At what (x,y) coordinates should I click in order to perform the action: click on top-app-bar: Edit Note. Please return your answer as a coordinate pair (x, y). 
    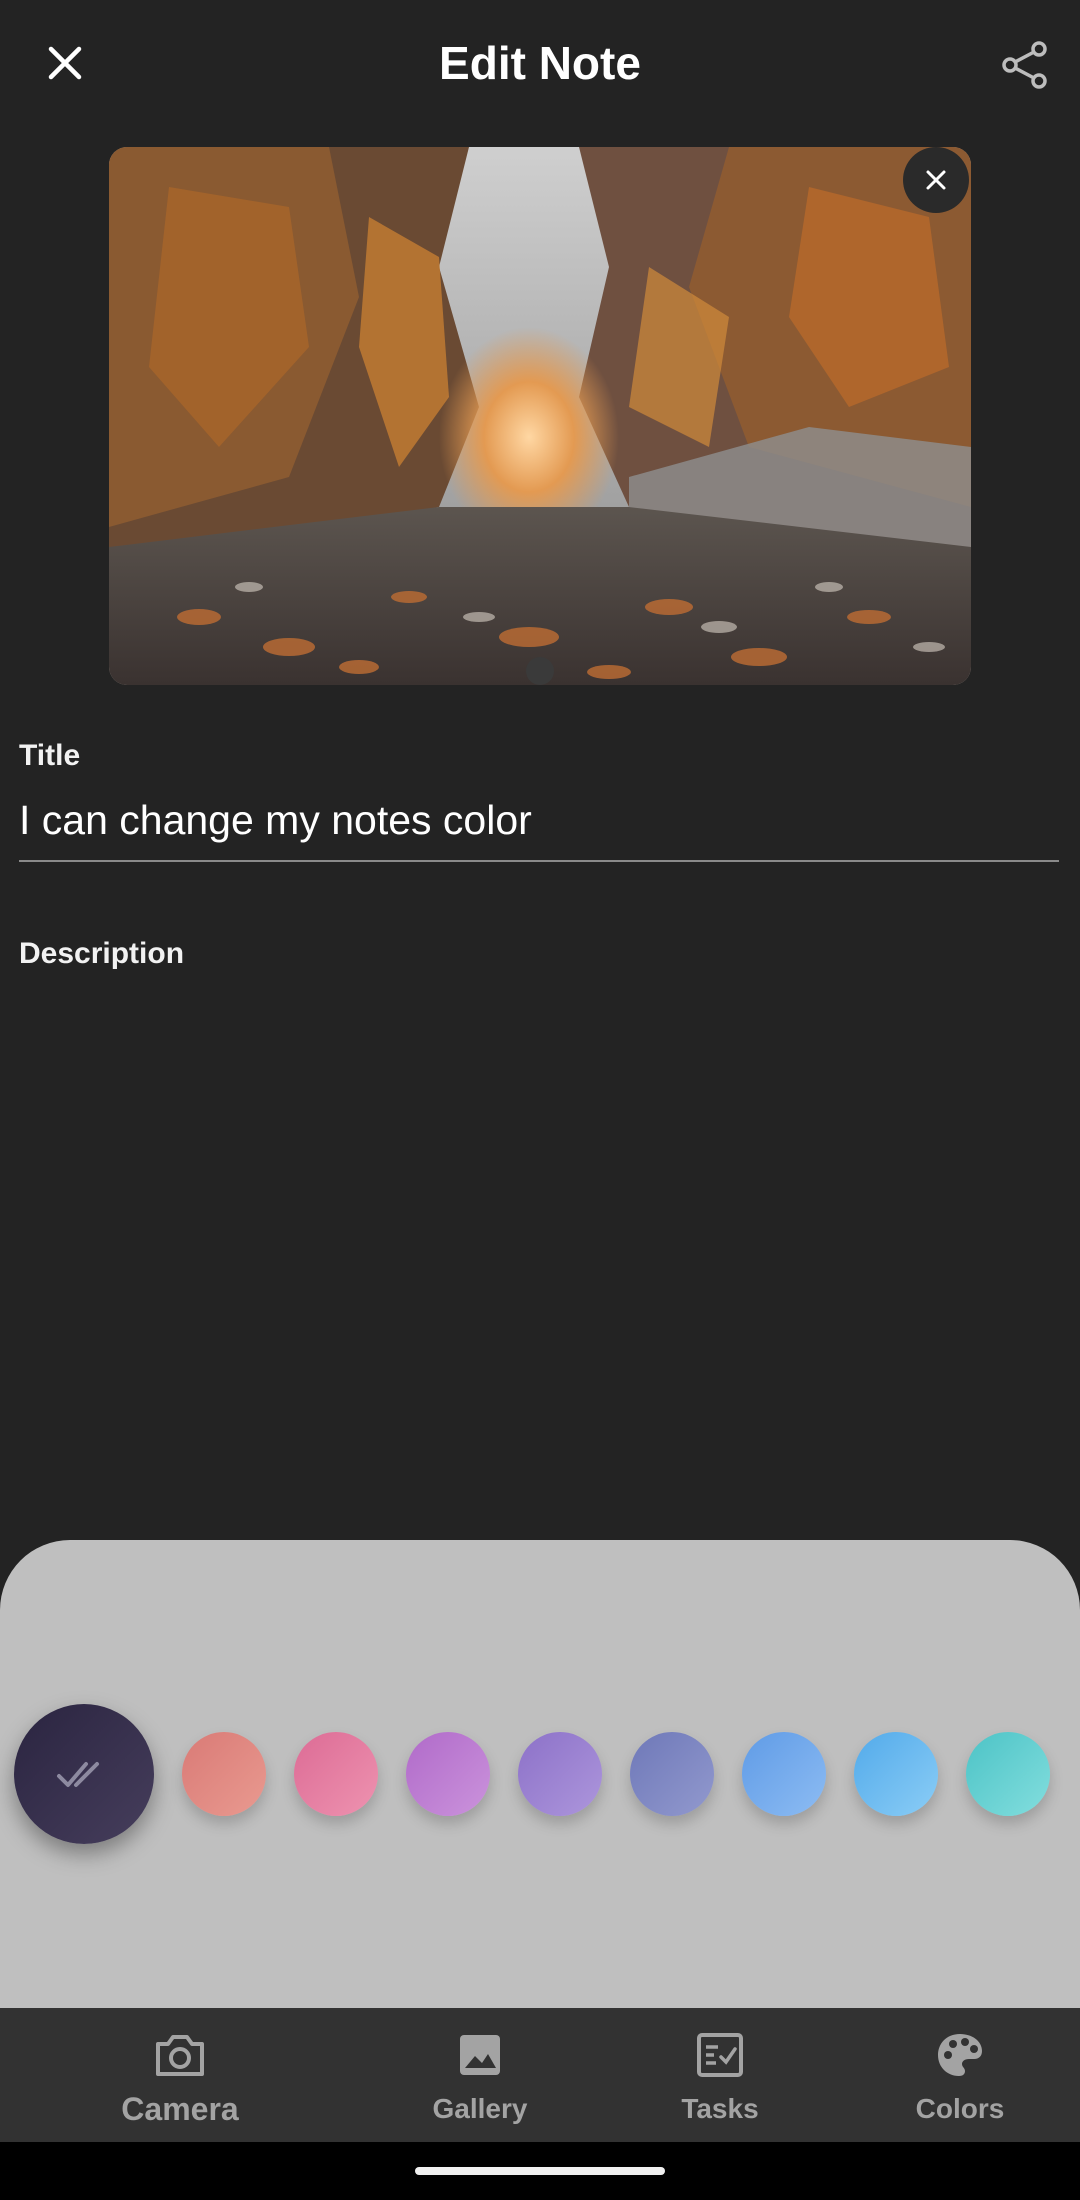
    Looking at the image, I should click on (540, 62).